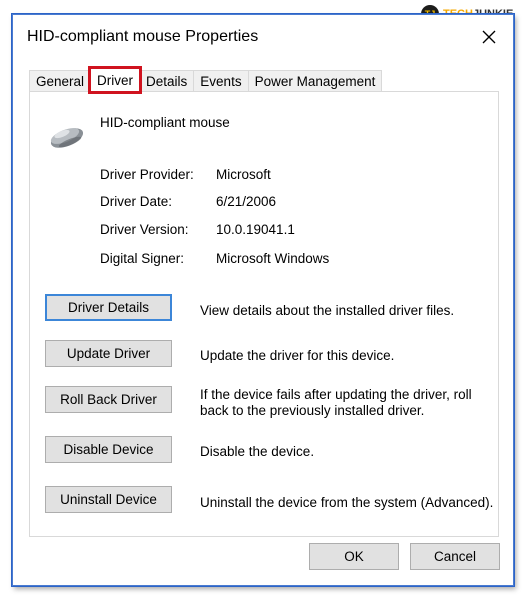  Describe the element at coordinates (257, 451) in the screenshot. I see `disable-device-description: Disable the device.` at that location.